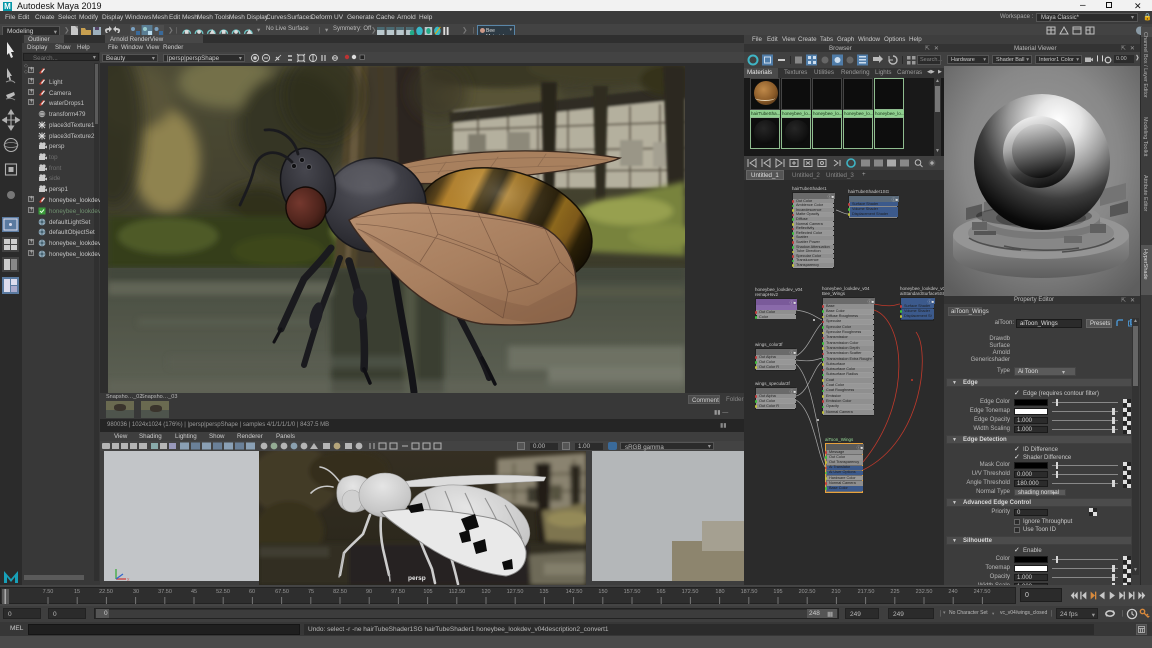 This screenshot has height=648, width=1152. What do you see at coordinates (128, 580) in the screenshot?
I see `svg-text: x` at bounding box center [128, 580].